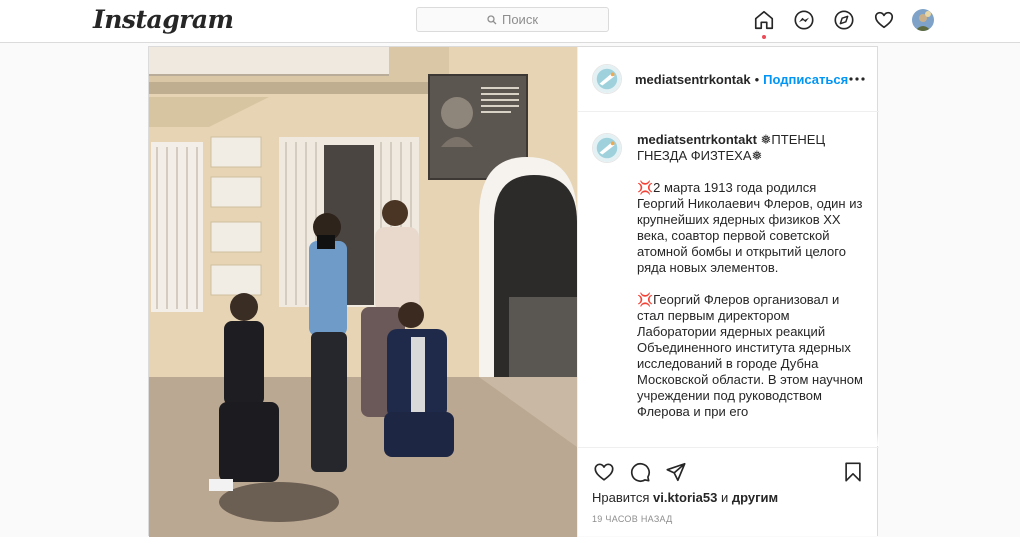  I want to click on liked-by-others: другим, so click(755, 497).